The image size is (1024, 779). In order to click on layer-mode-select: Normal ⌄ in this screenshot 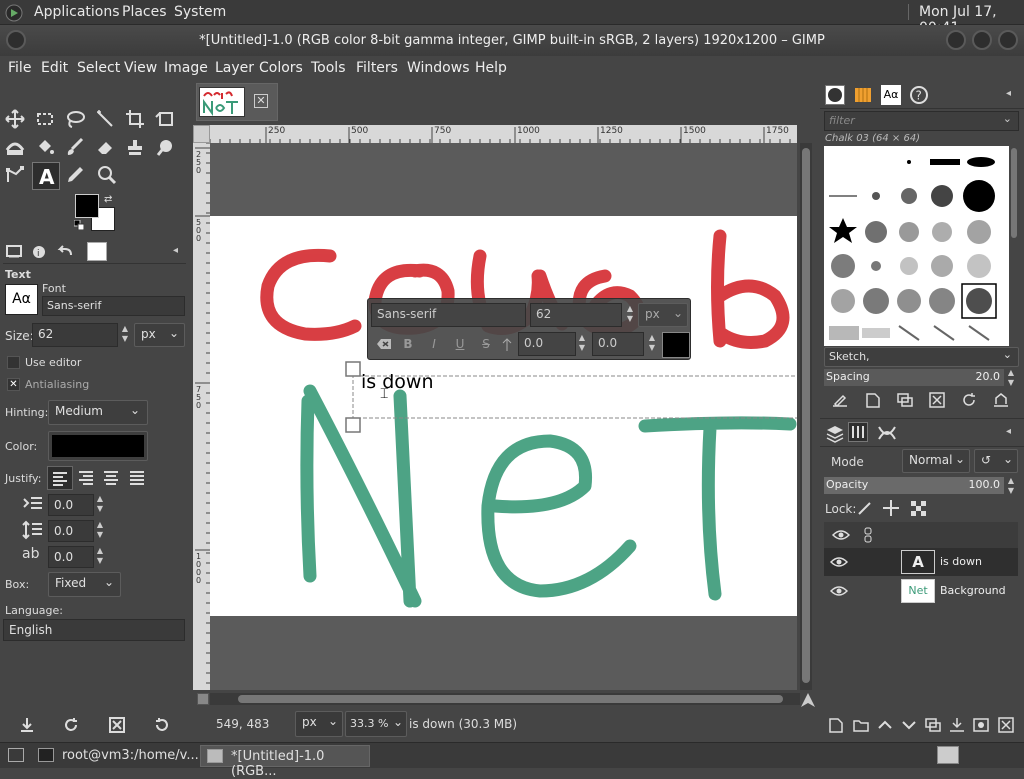, I will do `click(936, 461)`.